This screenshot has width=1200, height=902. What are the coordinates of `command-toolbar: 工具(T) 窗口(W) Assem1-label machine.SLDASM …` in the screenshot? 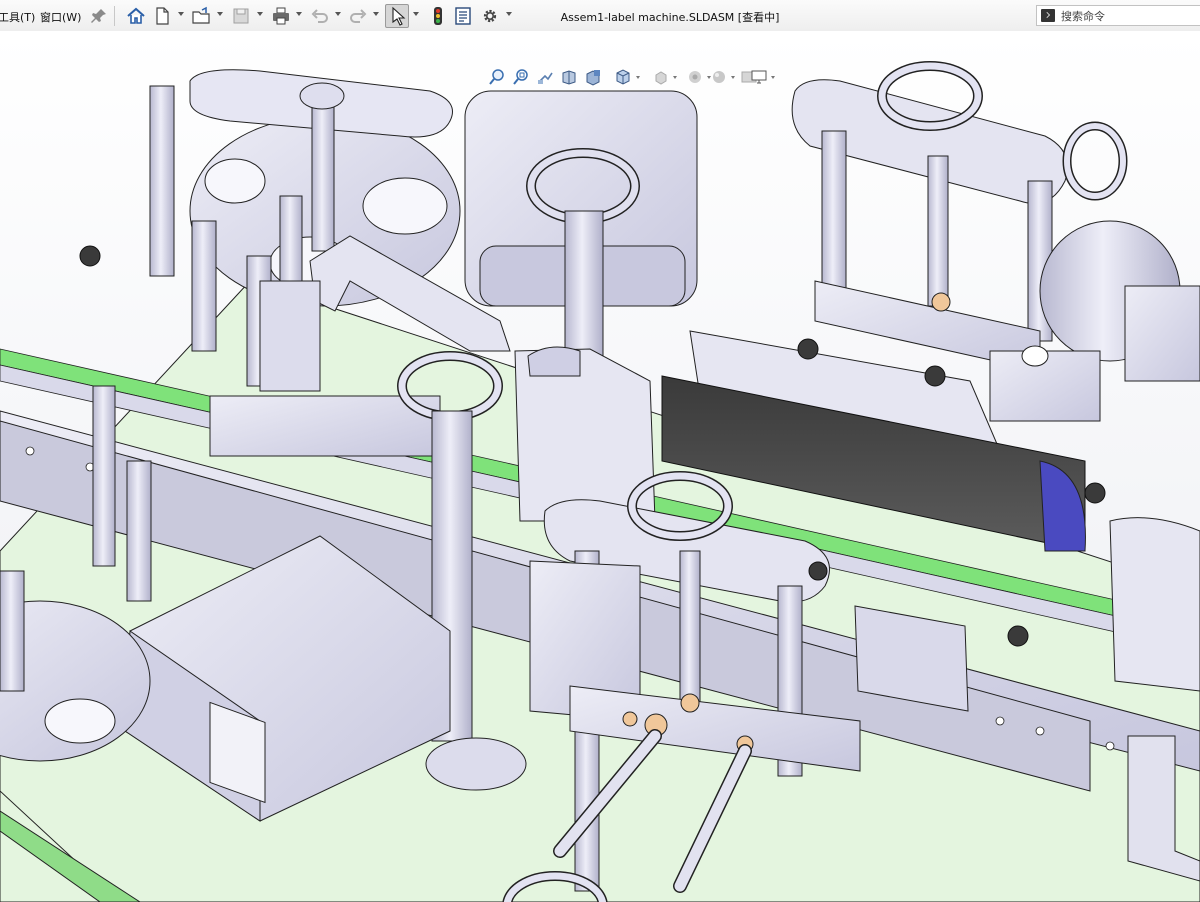 It's located at (600, 16).